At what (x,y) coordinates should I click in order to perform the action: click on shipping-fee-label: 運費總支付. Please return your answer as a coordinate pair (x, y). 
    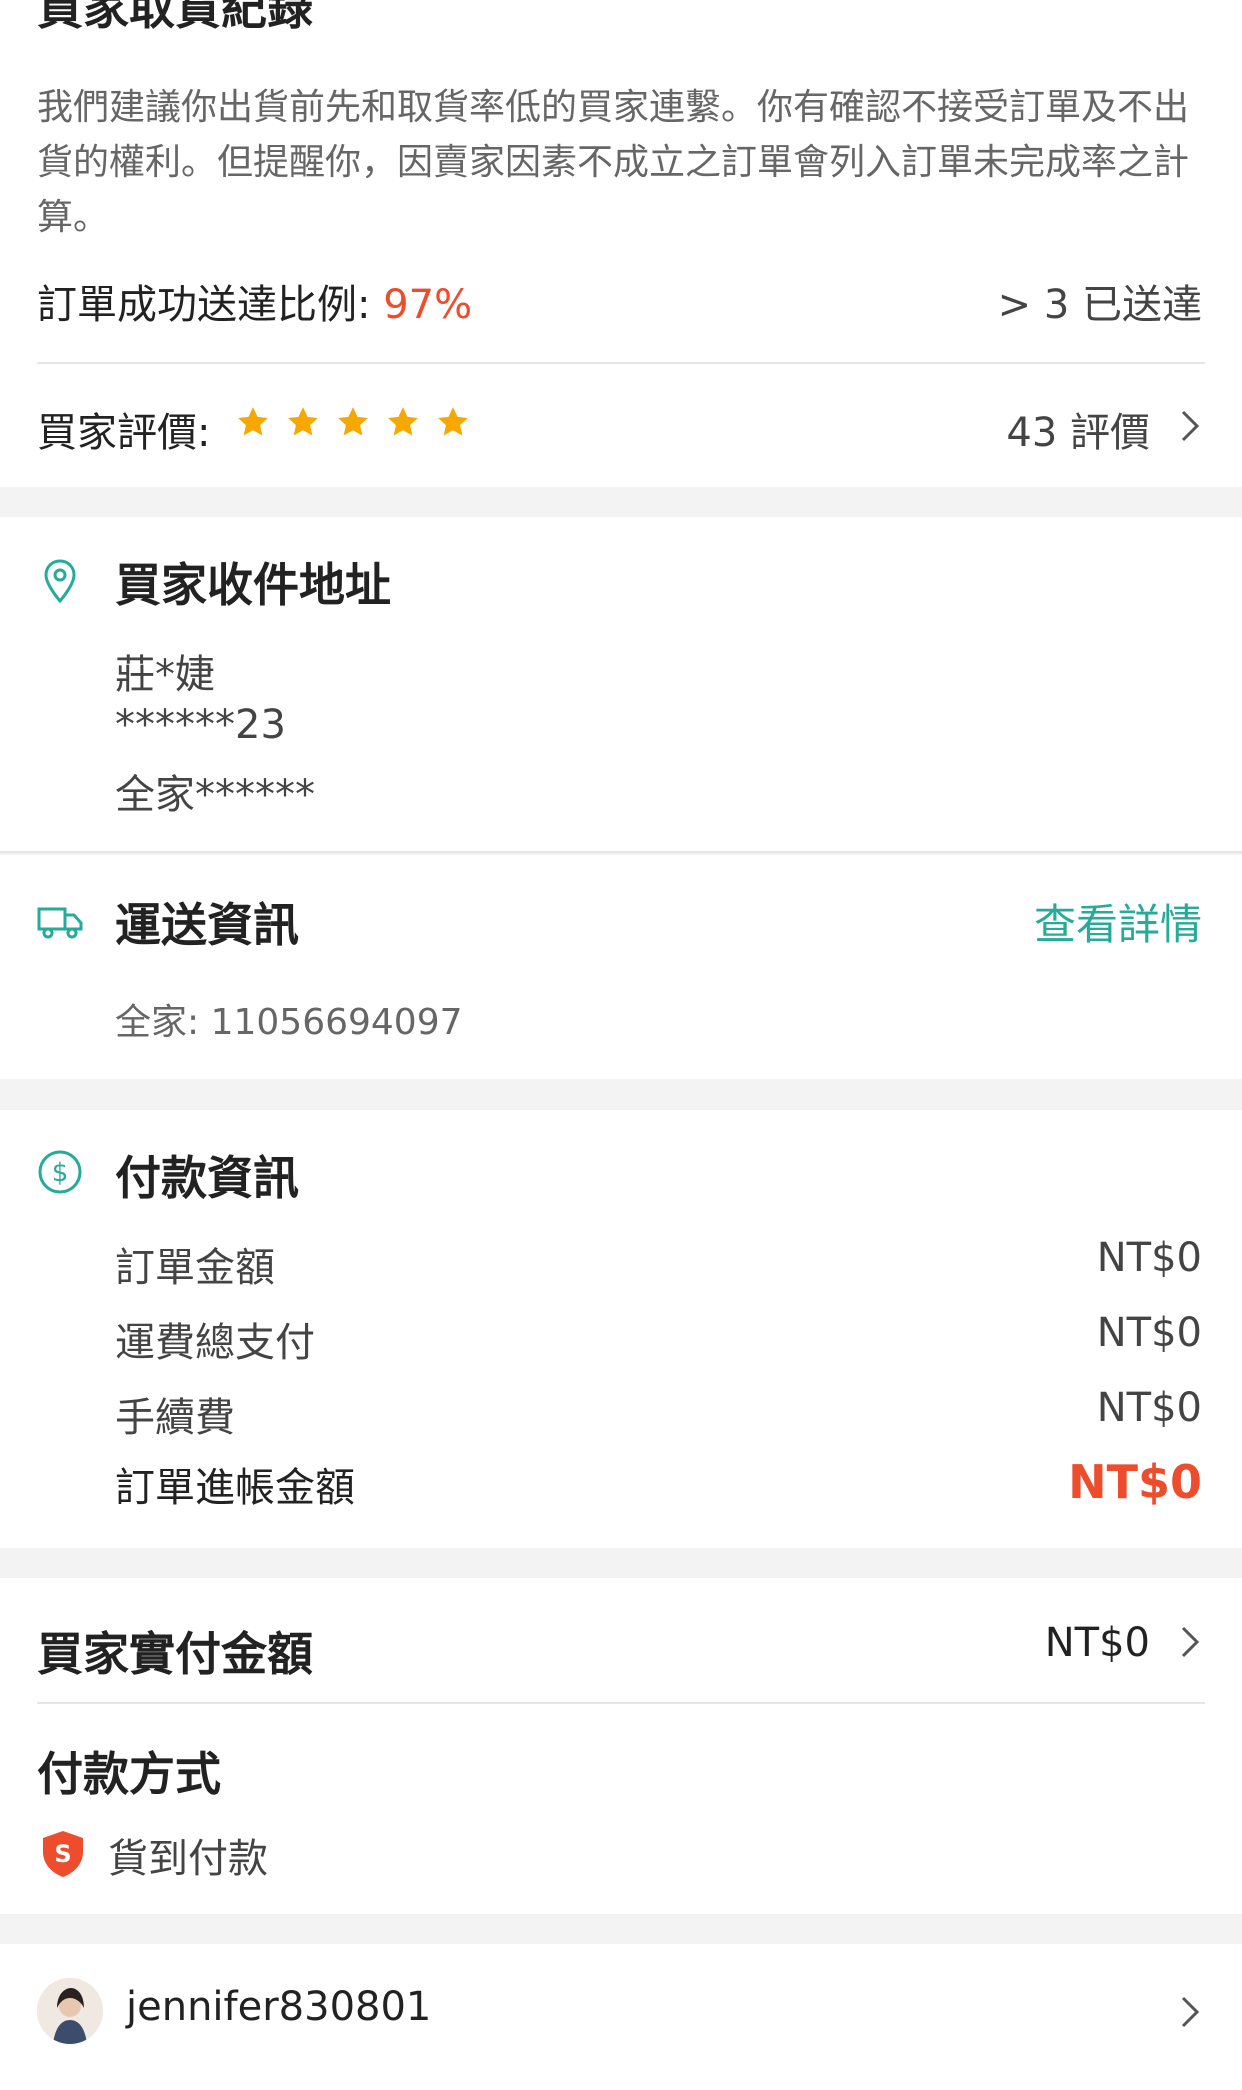
    Looking at the image, I should click on (215, 1343).